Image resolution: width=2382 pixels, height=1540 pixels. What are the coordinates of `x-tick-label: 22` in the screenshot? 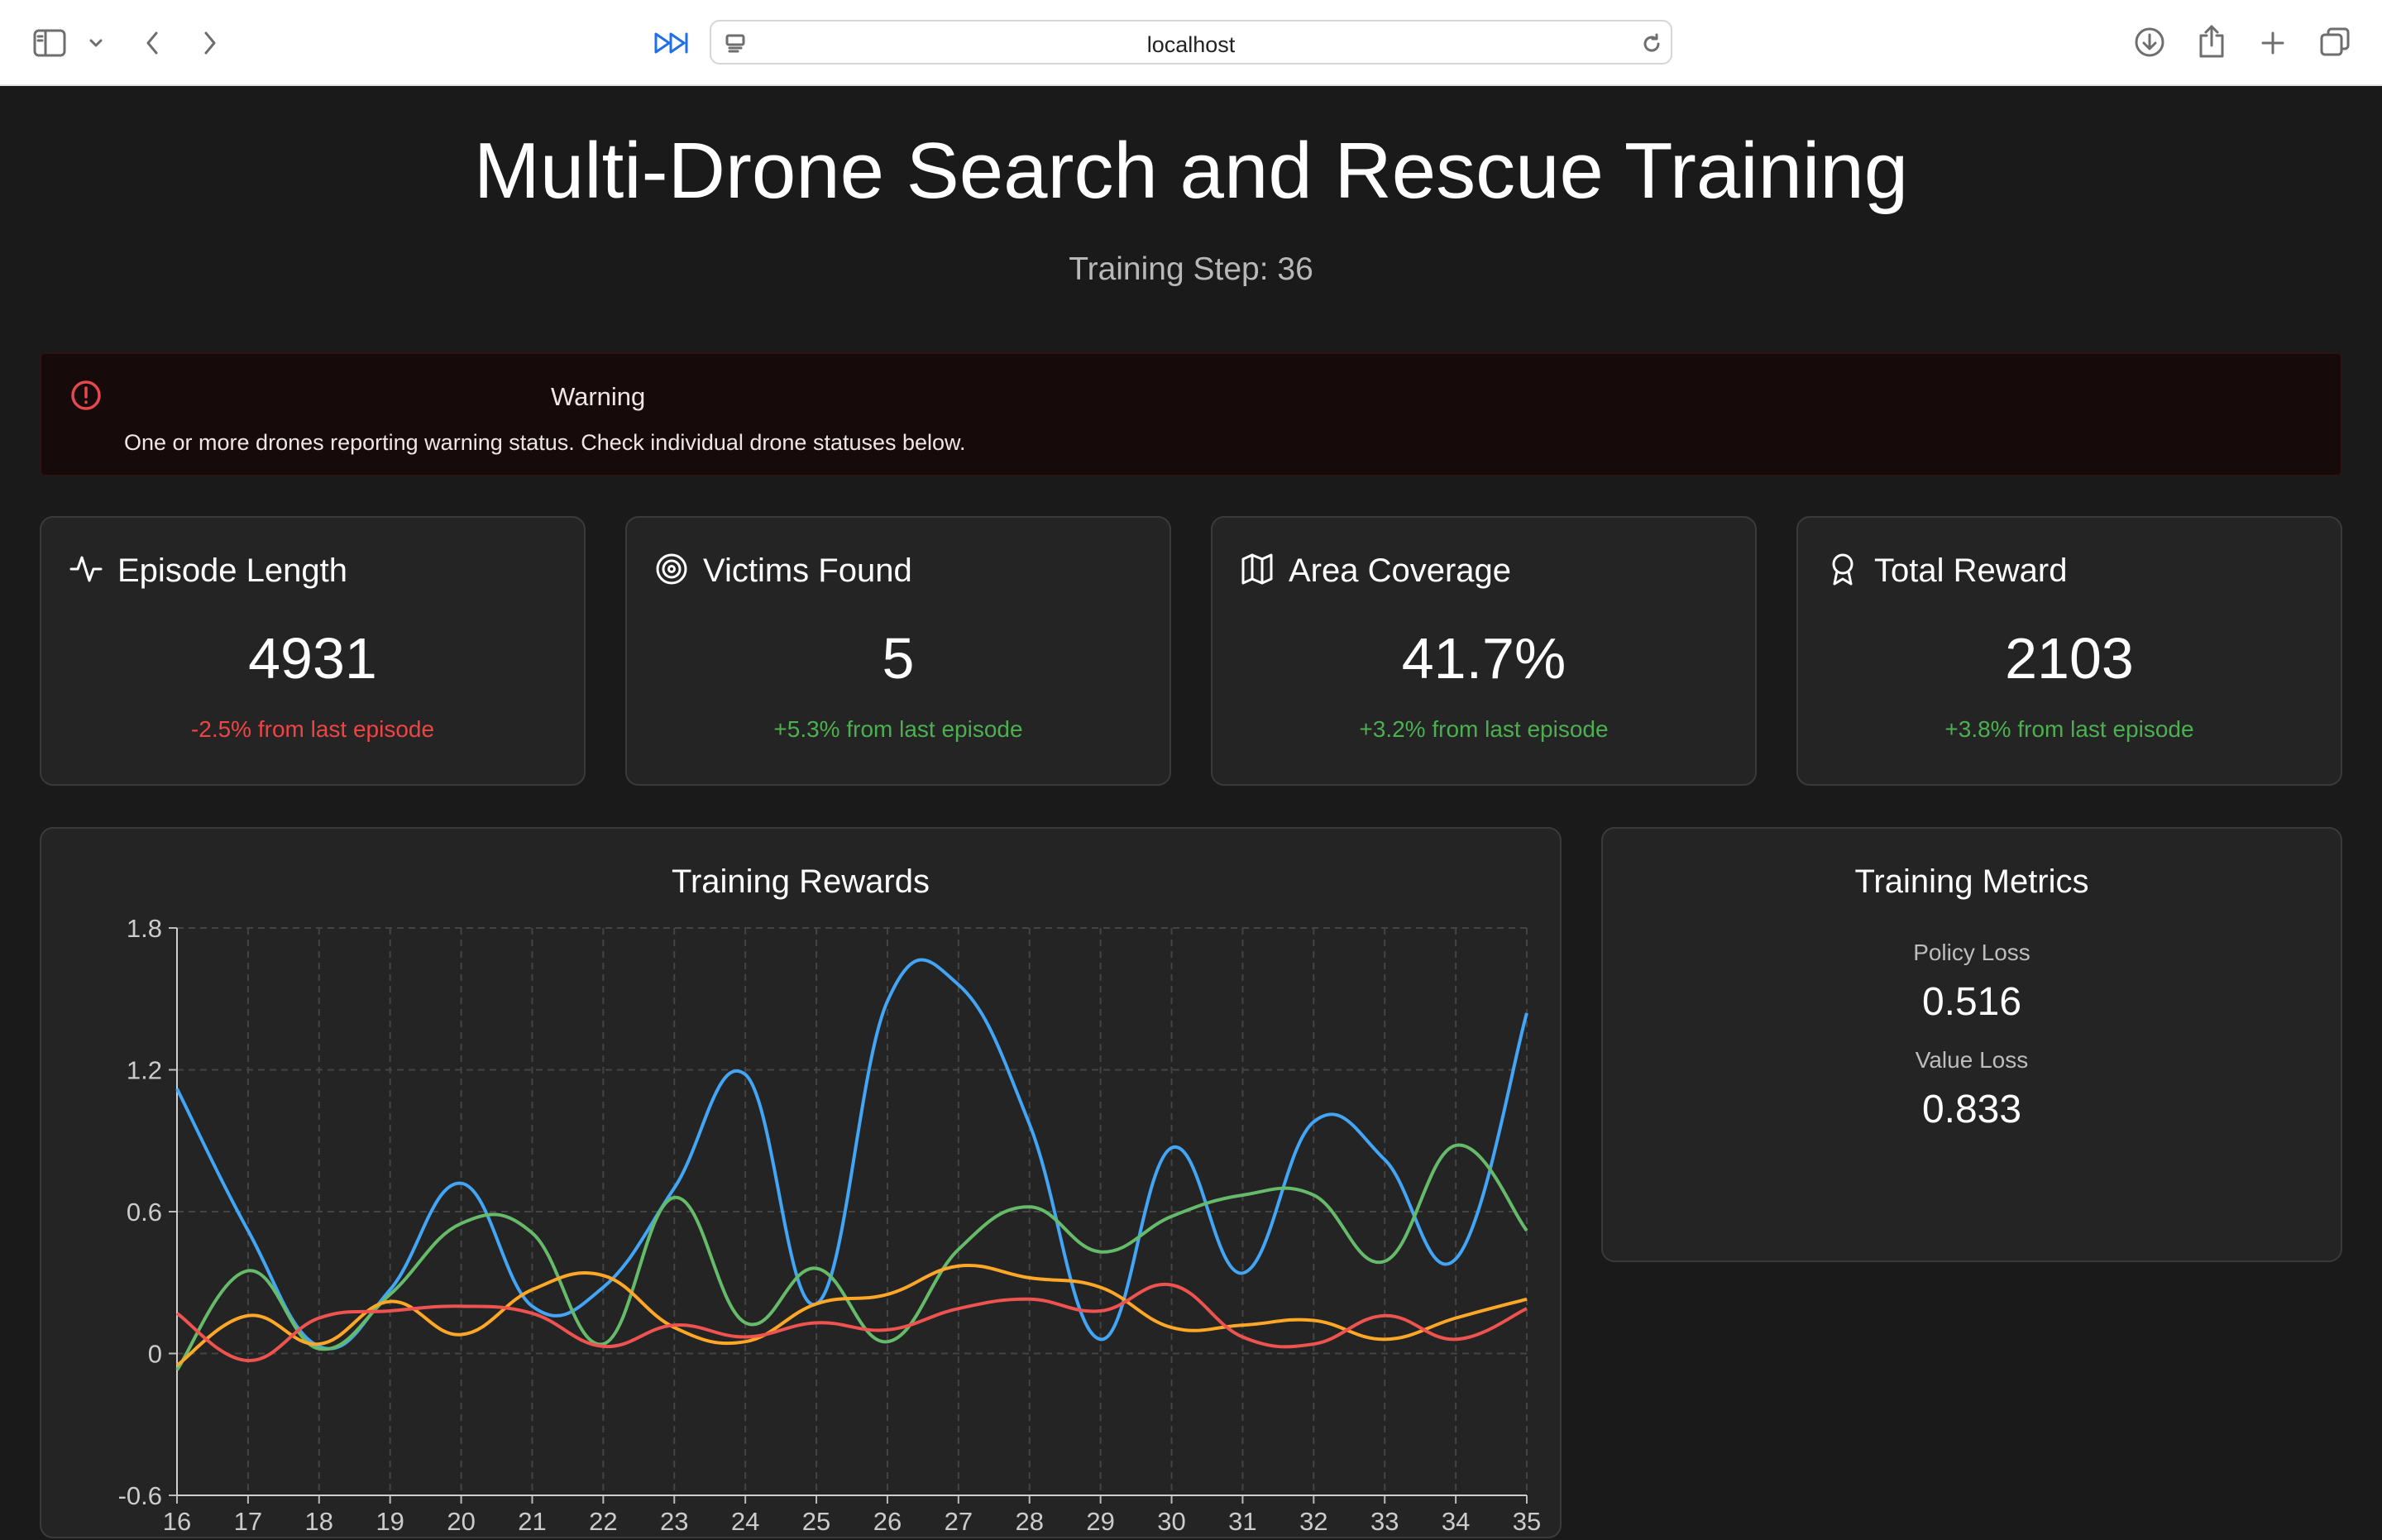 It's located at (603, 1521).